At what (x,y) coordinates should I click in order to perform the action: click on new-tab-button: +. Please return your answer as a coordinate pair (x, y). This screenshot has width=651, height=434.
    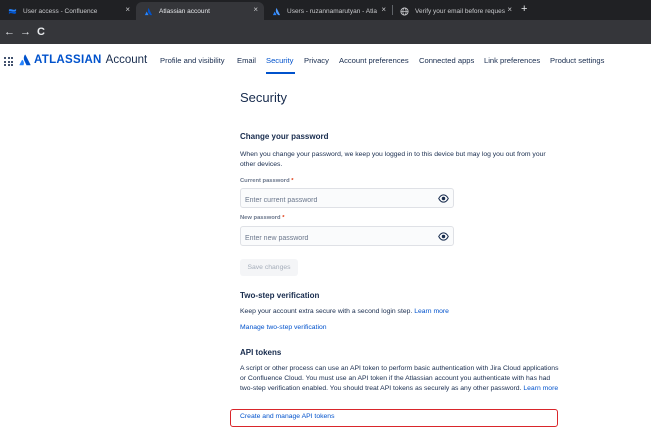
    Looking at the image, I should click on (524, 9).